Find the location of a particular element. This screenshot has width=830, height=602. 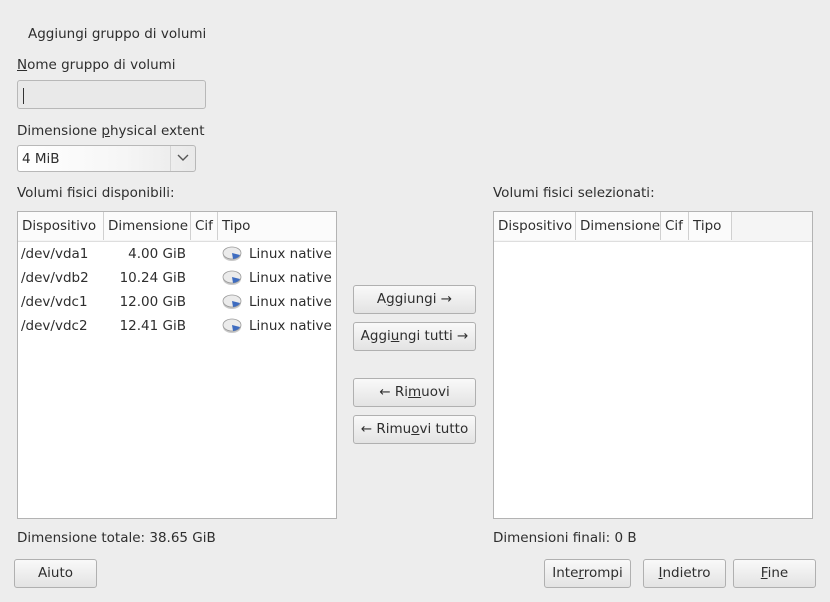

table-row: /dev/vdc2 12.41 GiB Linux native is located at coordinates (177, 326).